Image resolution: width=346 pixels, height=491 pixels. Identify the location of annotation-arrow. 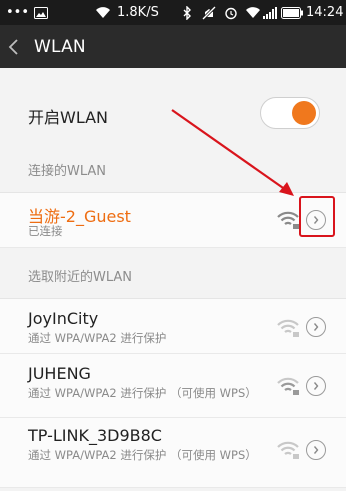
(232, 152).